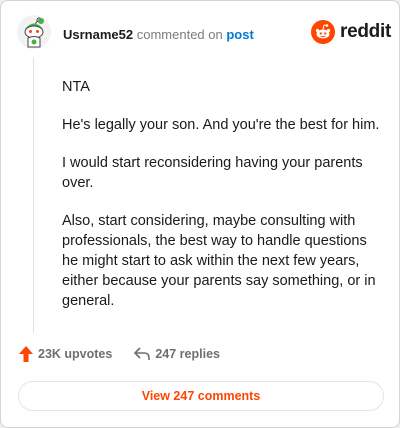 This screenshot has height=428, width=400. I want to click on reddit-logo: reddit, so click(351, 32).